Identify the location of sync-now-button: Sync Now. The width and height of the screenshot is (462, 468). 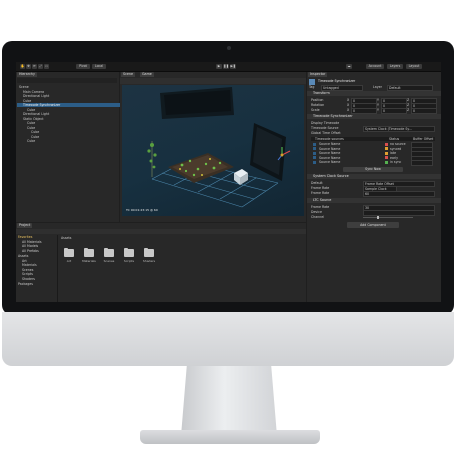
(373, 169).